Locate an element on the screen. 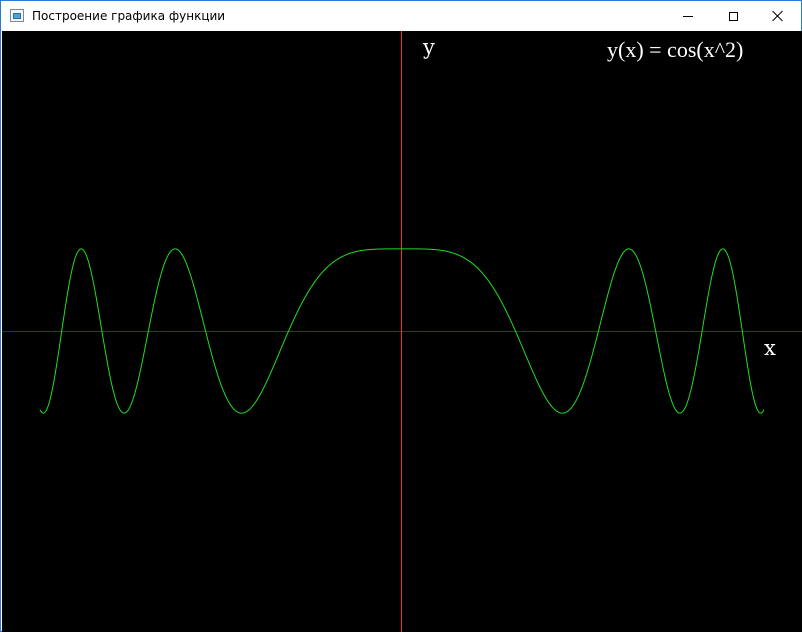 The width and height of the screenshot is (802, 632). window-title: Построение графика функции is located at coordinates (129, 16).